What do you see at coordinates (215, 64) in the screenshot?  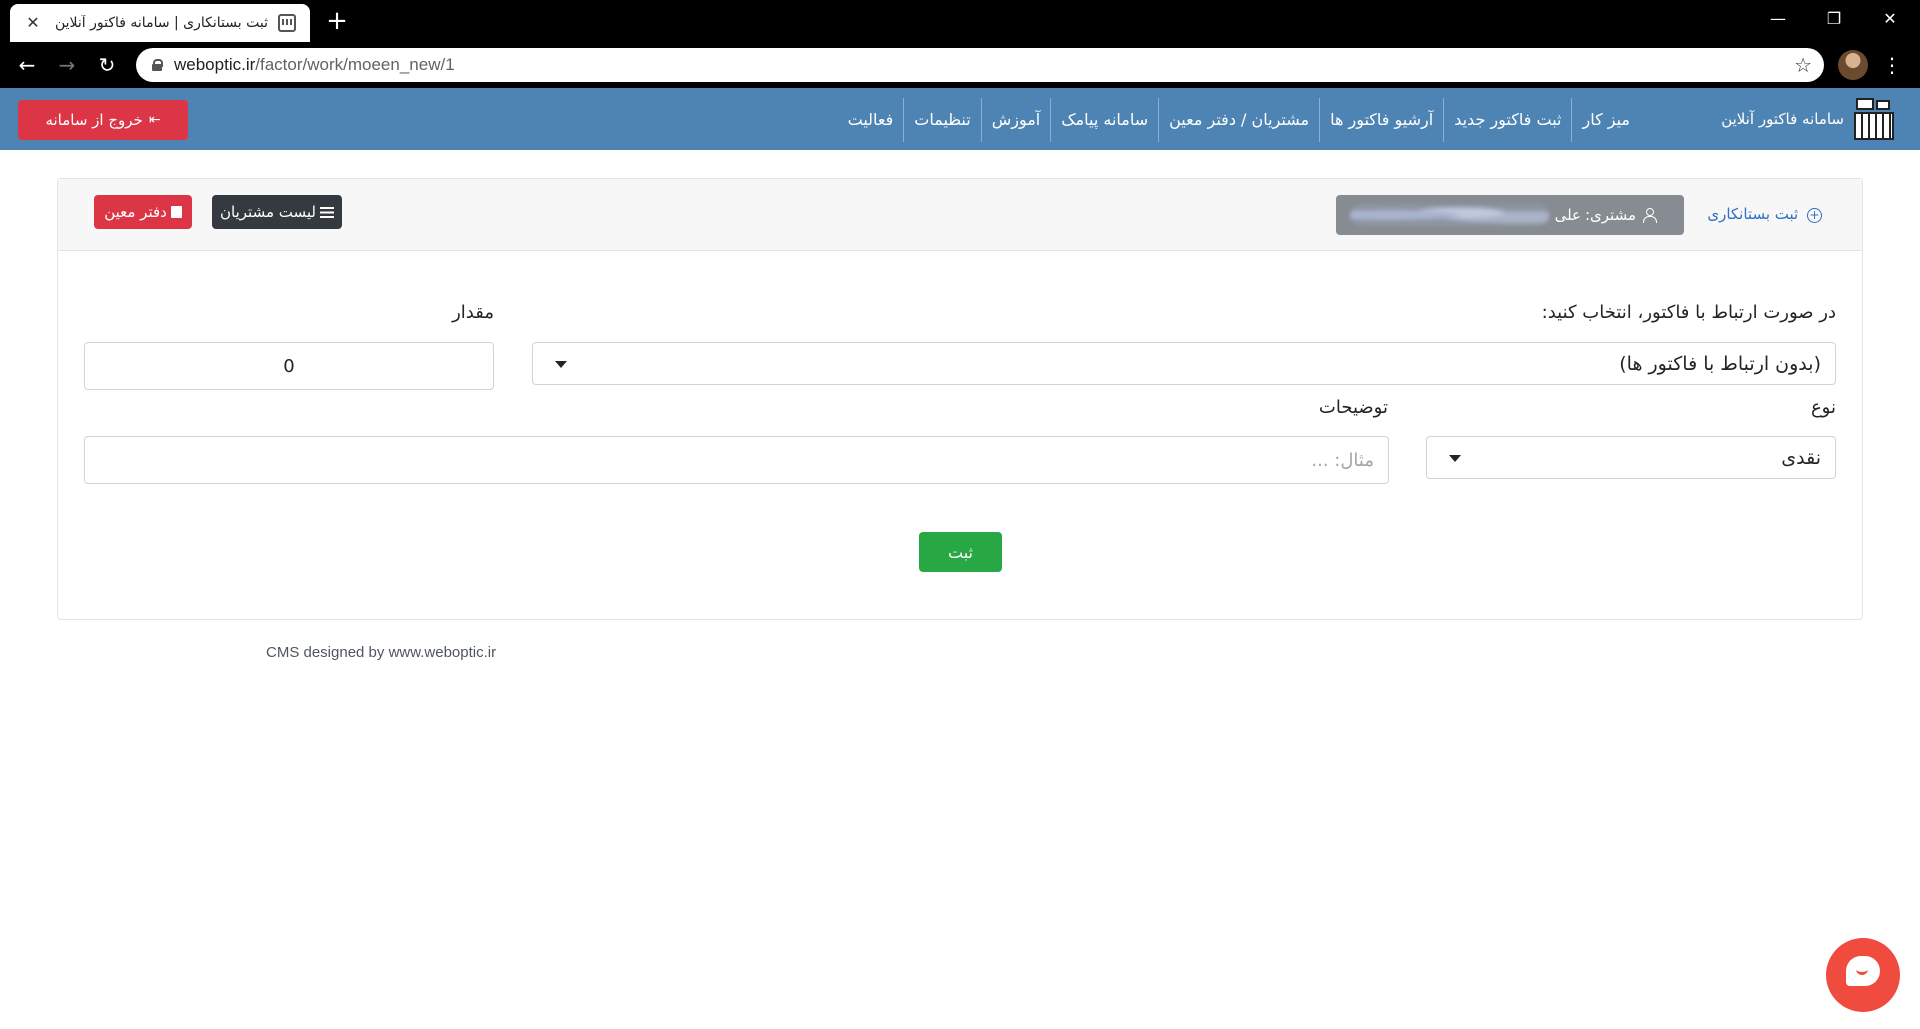 I see `url-host: weboptic.ir` at bounding box center [215, 64].